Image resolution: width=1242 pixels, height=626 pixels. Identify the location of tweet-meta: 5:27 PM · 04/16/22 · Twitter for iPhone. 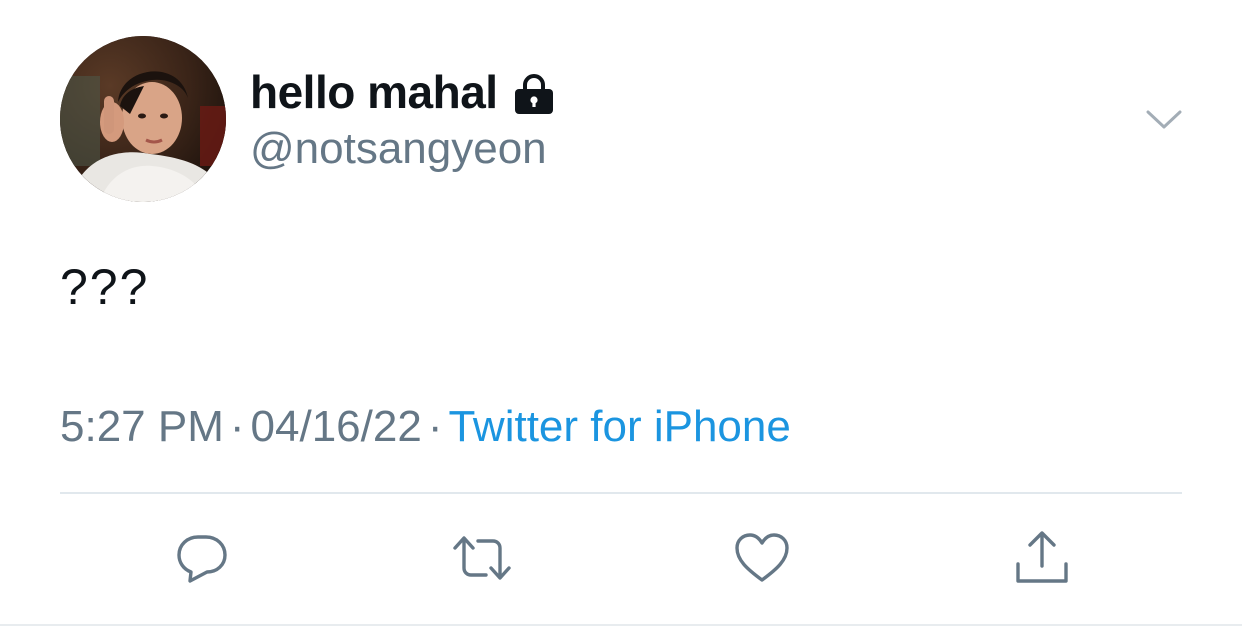
(425, 427).